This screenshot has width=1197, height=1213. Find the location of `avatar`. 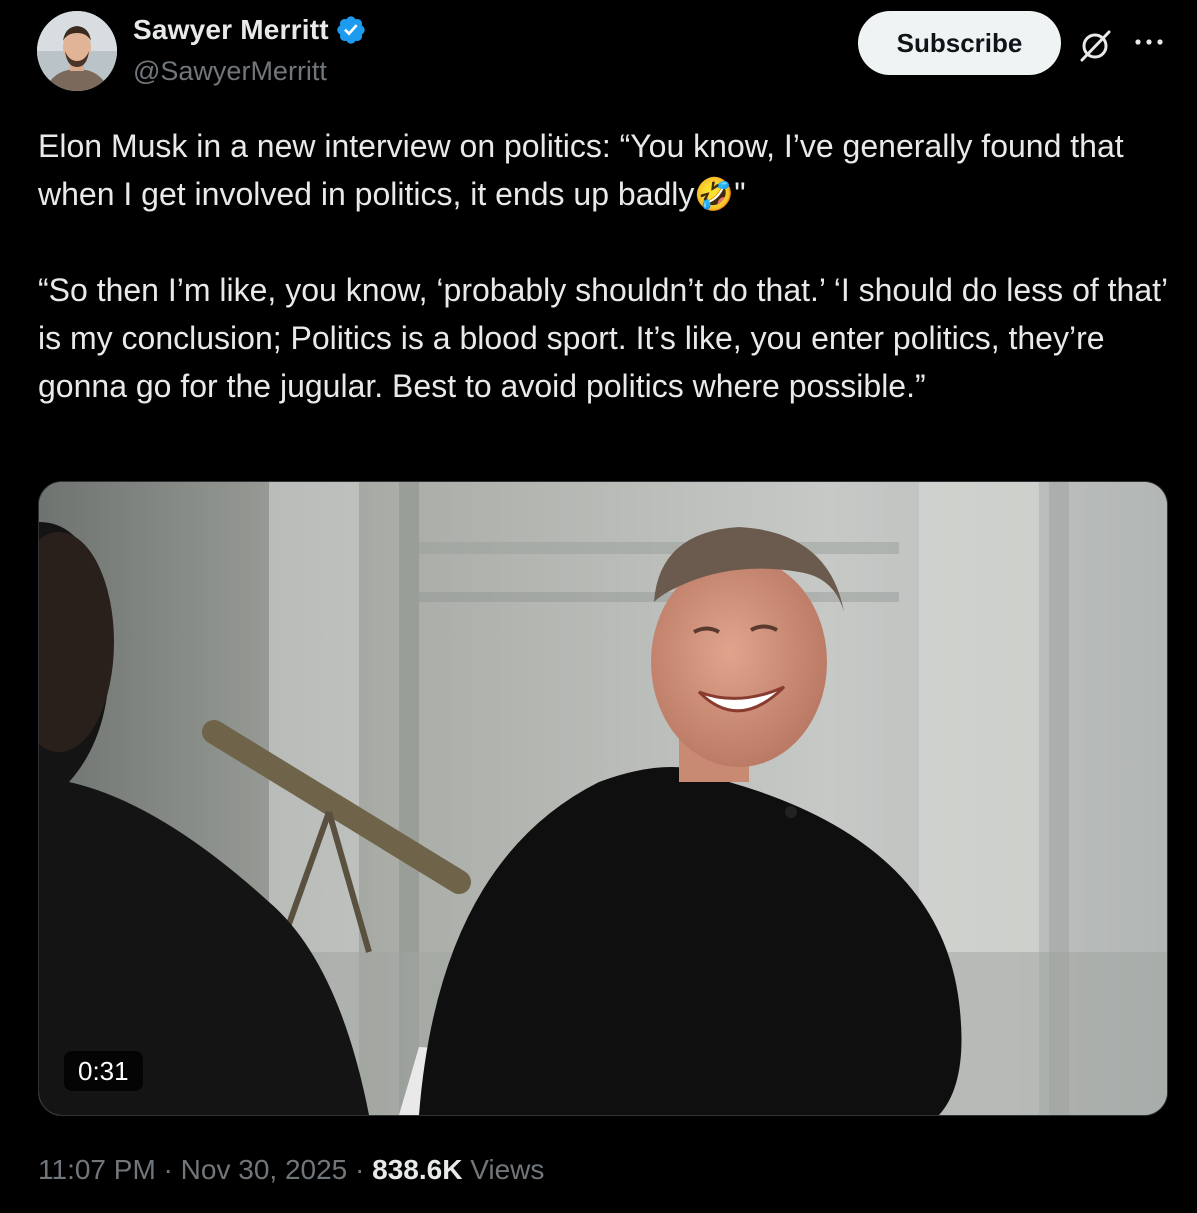

avatar is located at coordinates (77, 51).